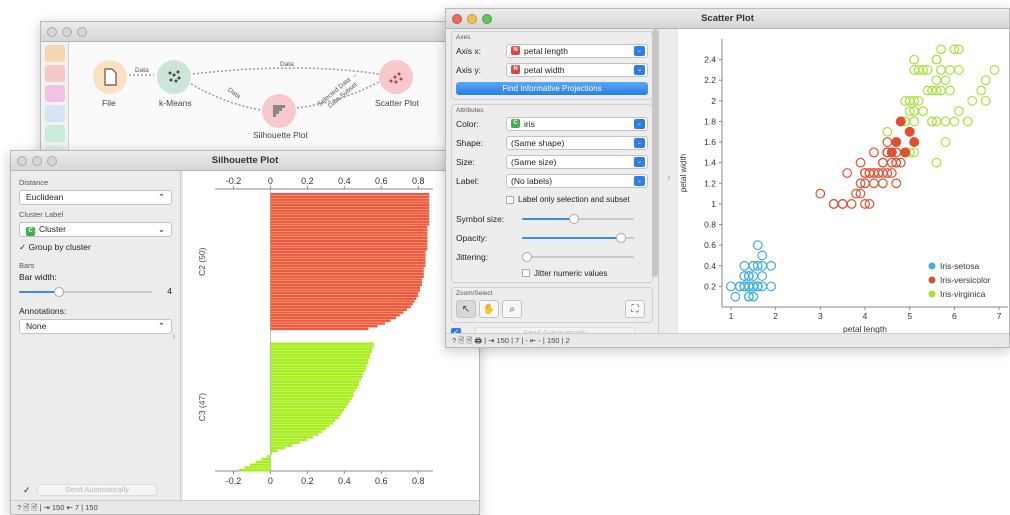 Image resolution: width=1010 pixels, height=515 pixels. I want to click on x-tick-label: 0.2, so click(307, 181).